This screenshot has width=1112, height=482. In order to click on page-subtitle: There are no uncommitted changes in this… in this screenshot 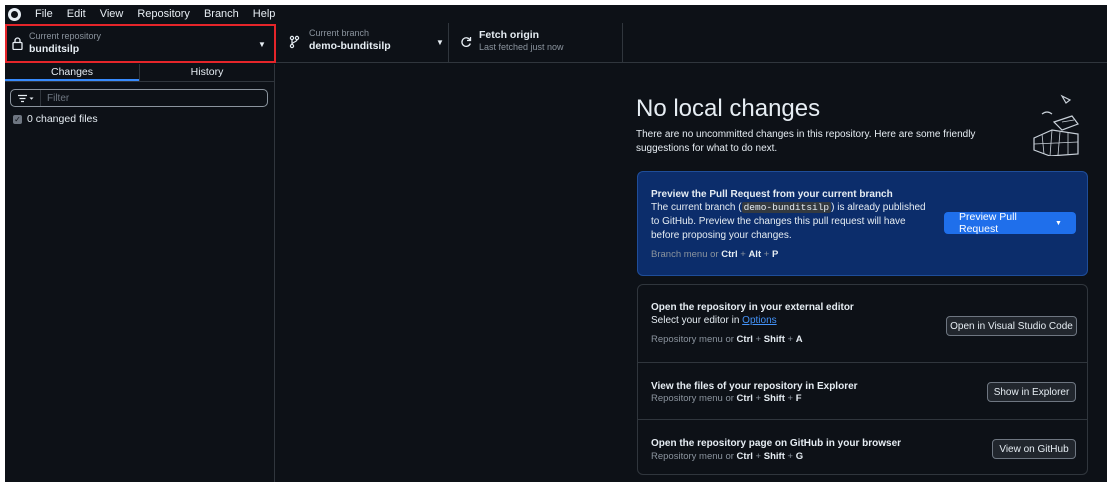, I will do `click(806, 141)`.